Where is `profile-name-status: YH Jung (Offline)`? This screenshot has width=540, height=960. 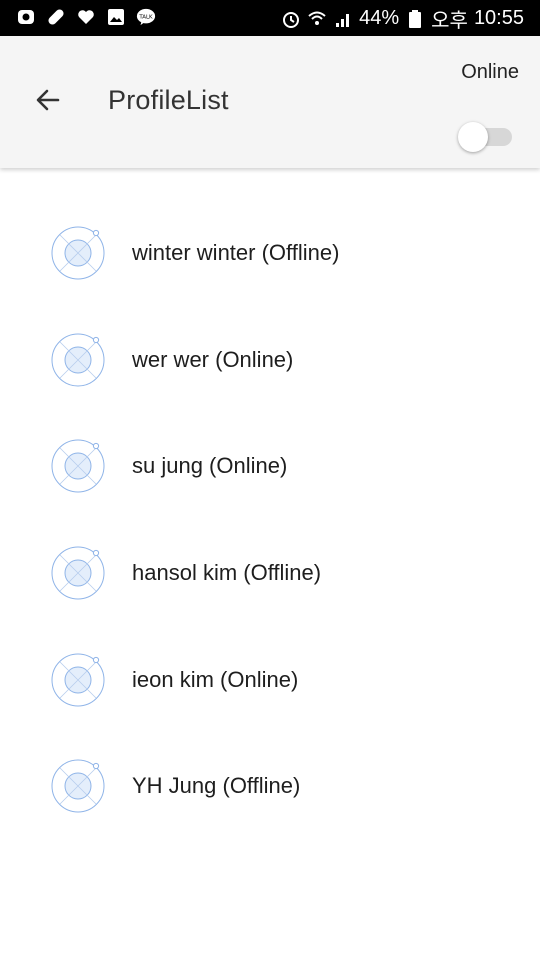
profile-name-status: YH Jung (Offline) is located at coordinates (216, 786).